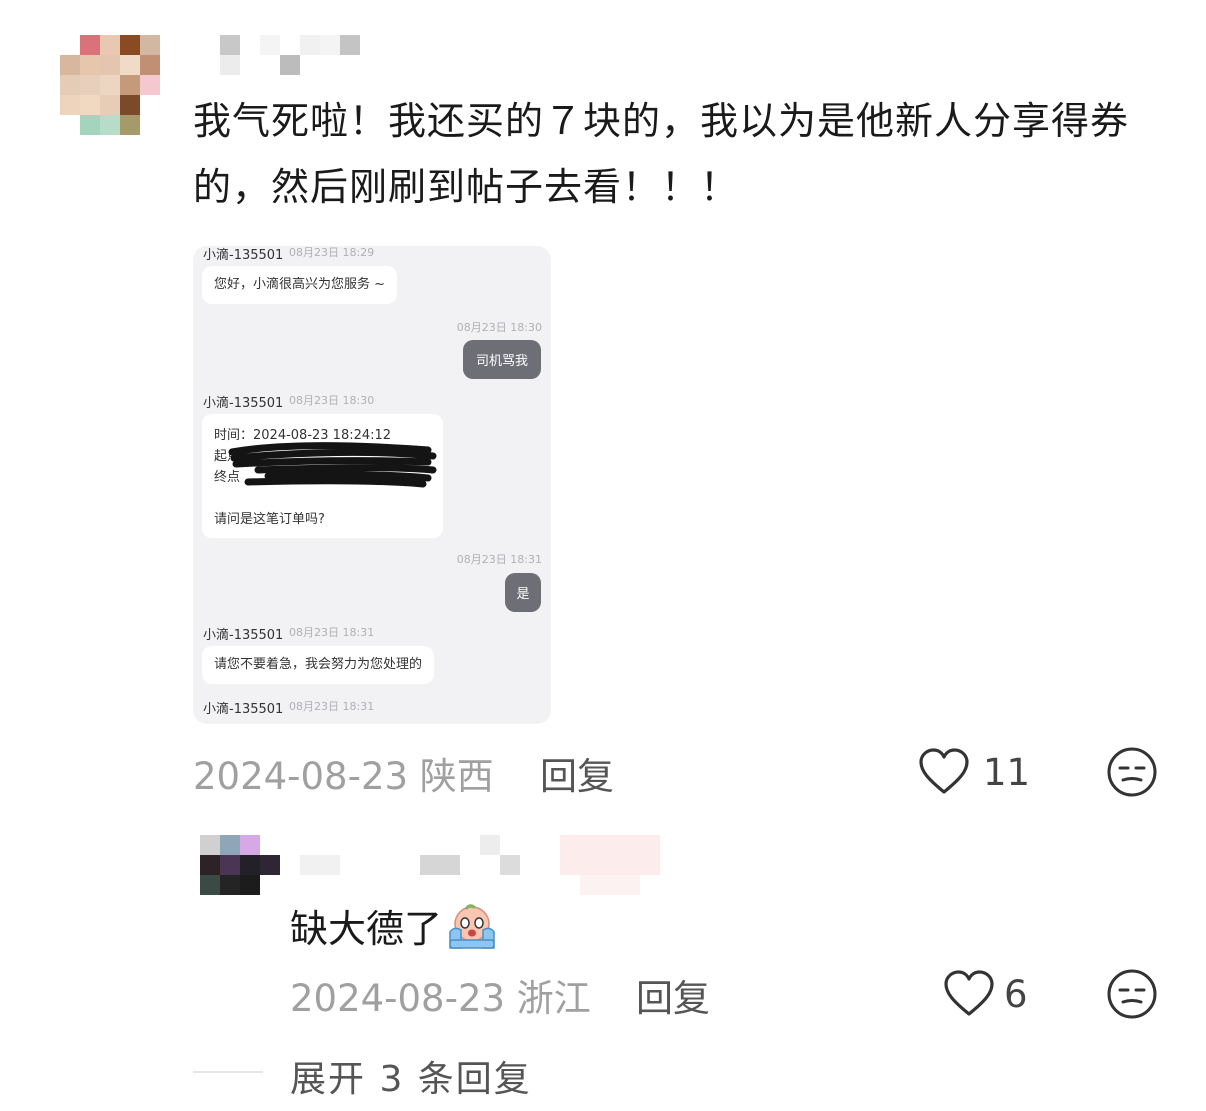 This screenshot has width=1206, height=1111. What do you see at coordinates (332, 465) in the screenshot?
I see `redaction-scribble` at bounding box center [332, 465].